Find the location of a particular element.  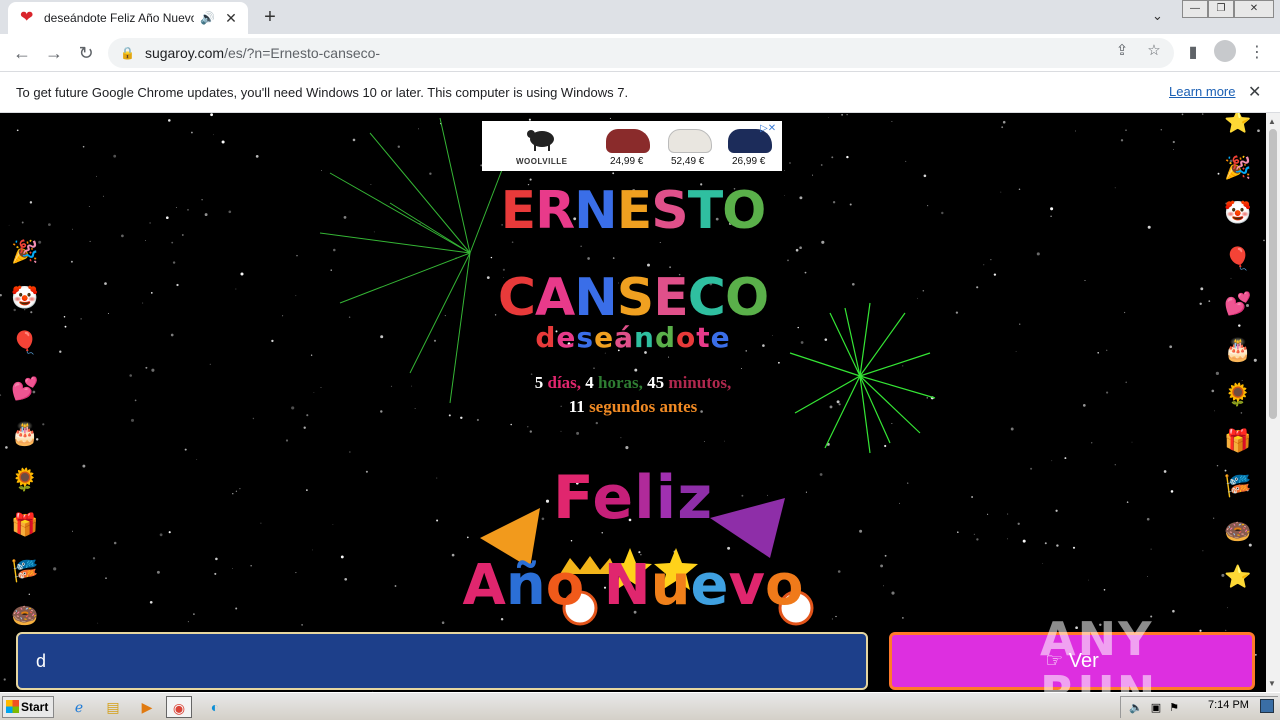

media-player-icon: ▶ is located at coordinates (147, 707).